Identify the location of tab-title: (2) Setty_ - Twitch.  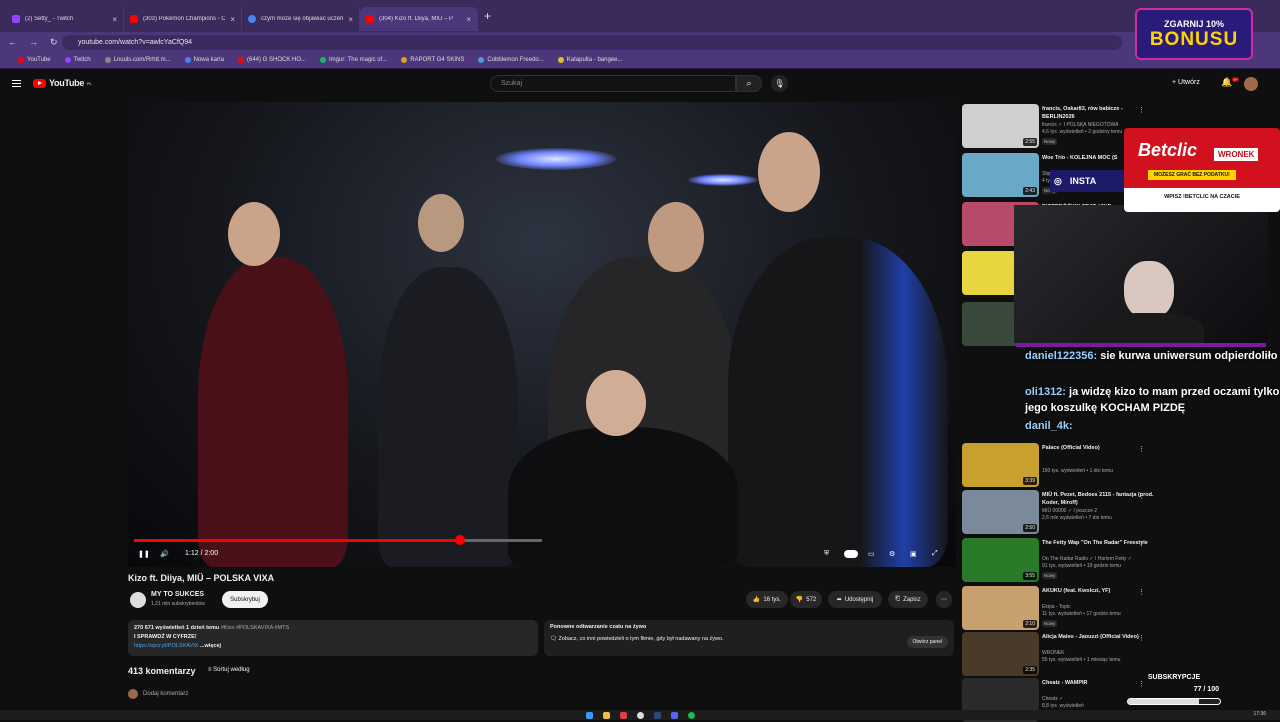
(49, 19).